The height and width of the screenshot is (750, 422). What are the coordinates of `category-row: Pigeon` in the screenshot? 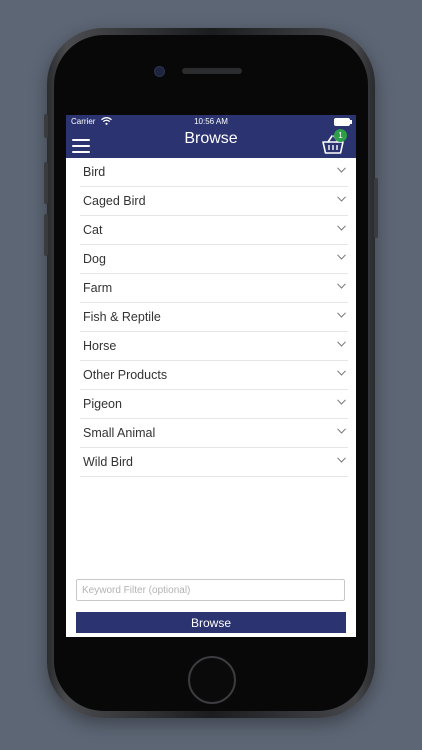 It's located at (214, 404).